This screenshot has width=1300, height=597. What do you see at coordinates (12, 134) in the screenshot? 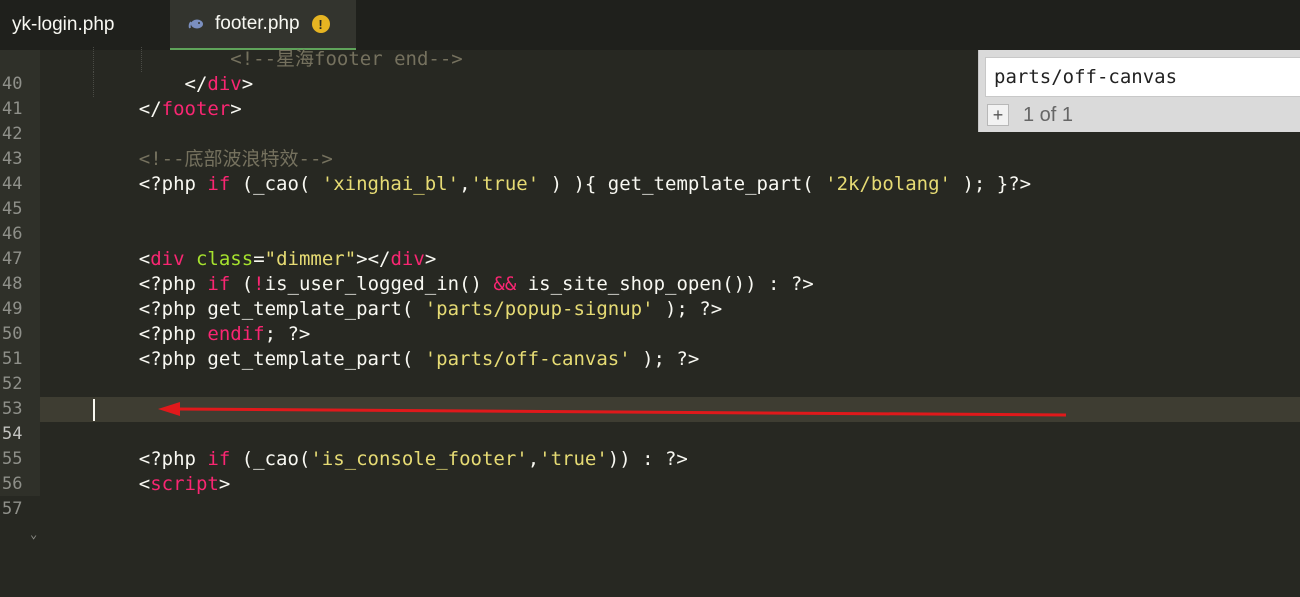
I see `line-number: 42` at bounding box center [12, 134].